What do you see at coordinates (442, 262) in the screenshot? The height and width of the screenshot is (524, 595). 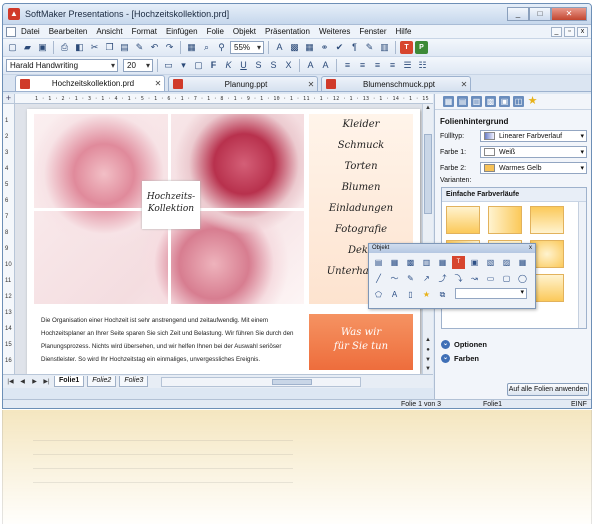 I see `table-icon: ▦` at bounding box center [442, 262].